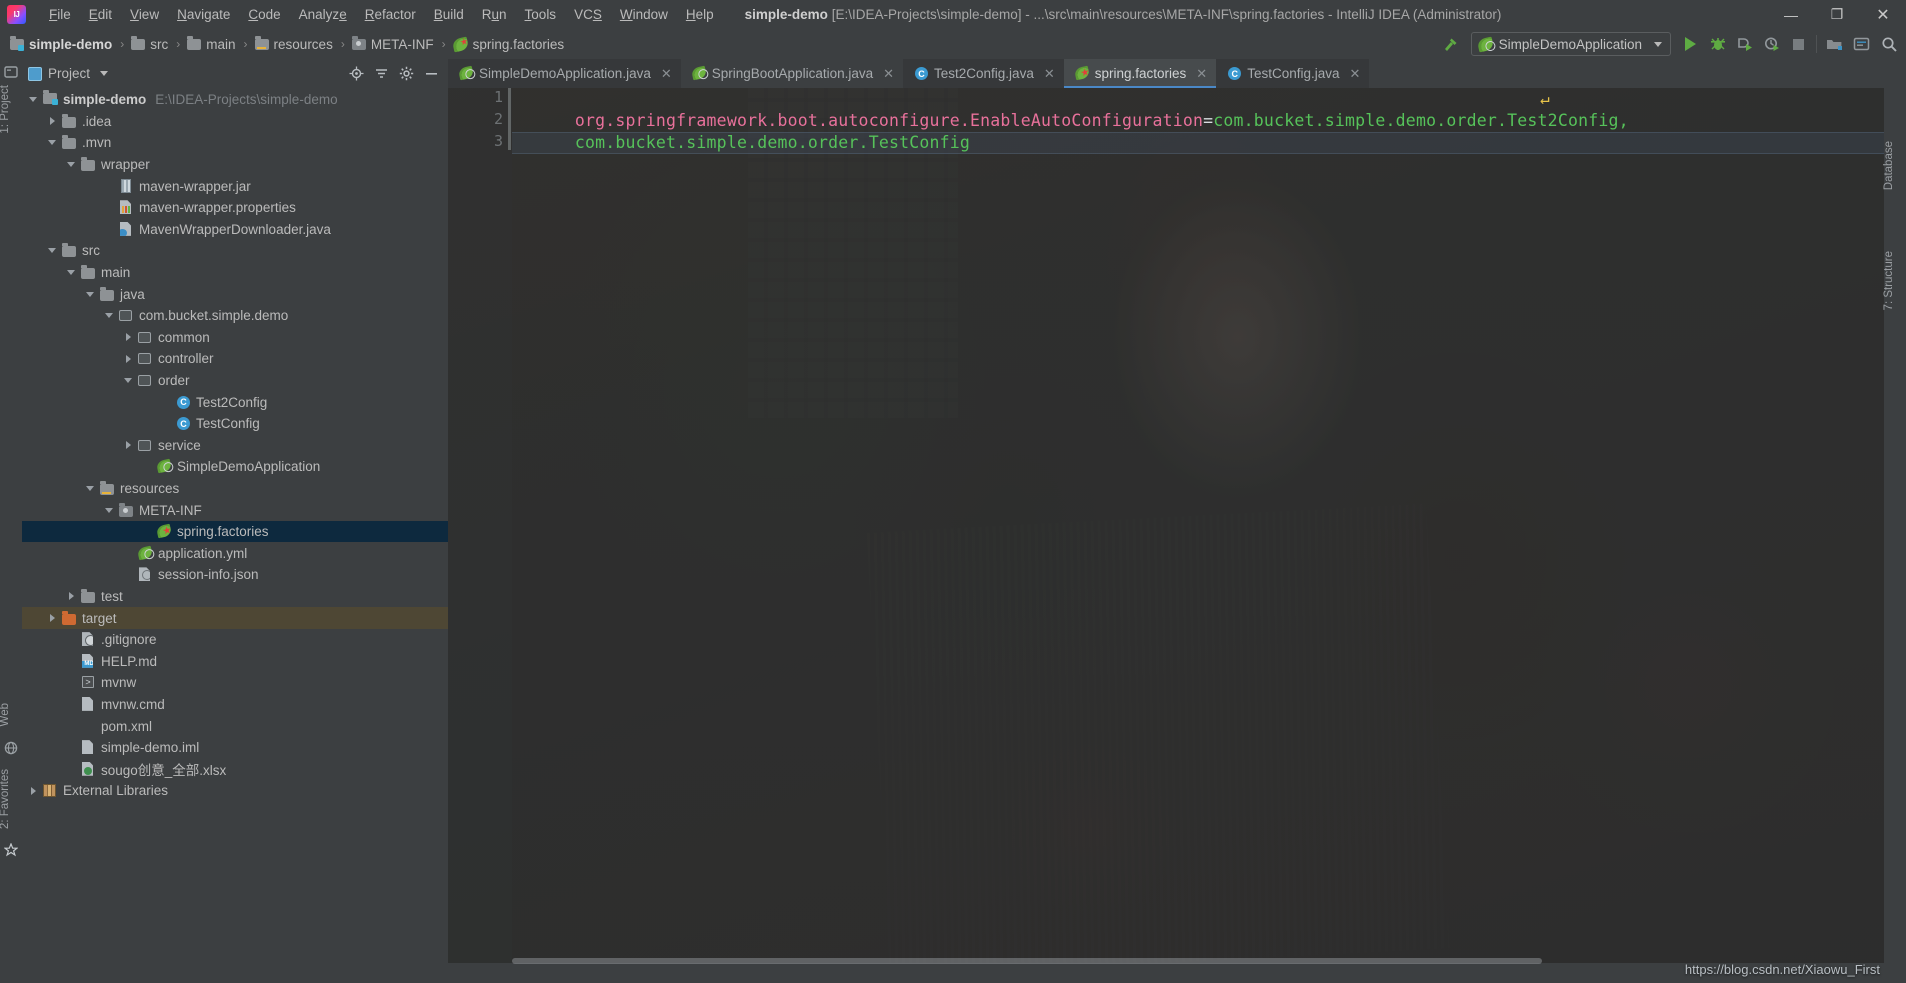 The image size is (1906, 983). I want to click on tree-node--gitignore: .gitignore, so click(235, 640).